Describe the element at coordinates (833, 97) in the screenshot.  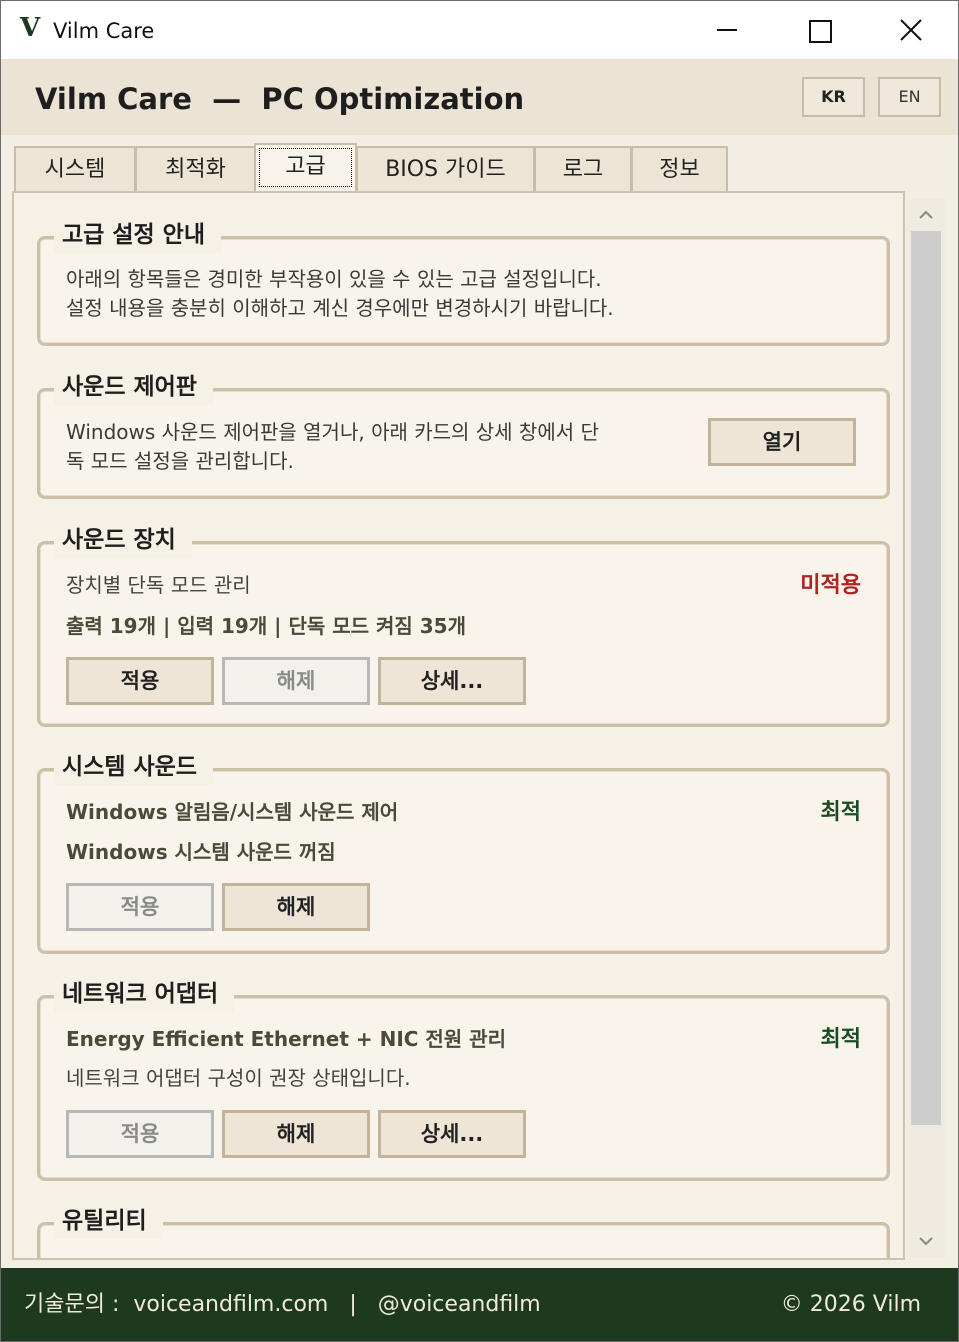
I see `language-kr-button: KR` at that location.